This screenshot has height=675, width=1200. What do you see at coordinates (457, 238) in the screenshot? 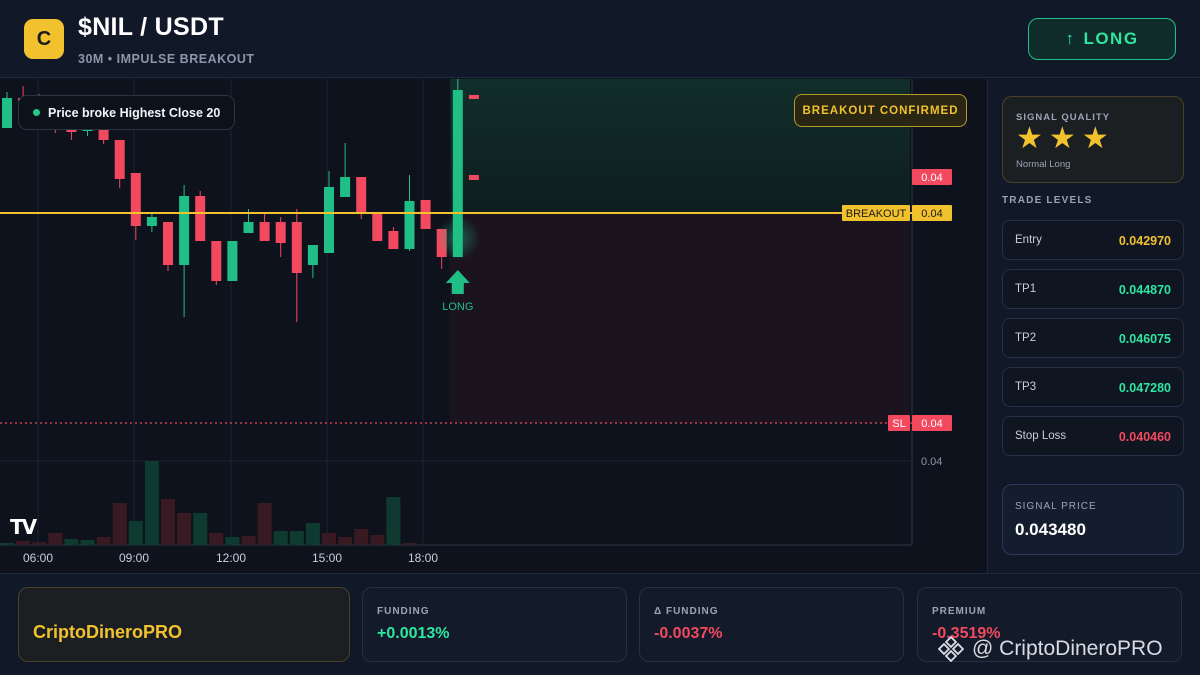
I see `signal-glow` at bounding box center [457, 238].